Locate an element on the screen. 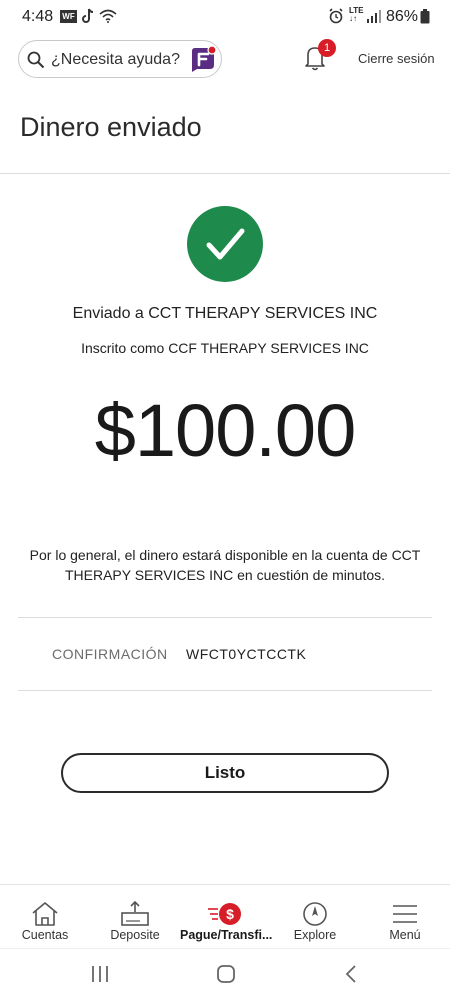 Image resolution: width=450 pixels, height=1000 pixels. home-icon is located at coordinates (45, 914).